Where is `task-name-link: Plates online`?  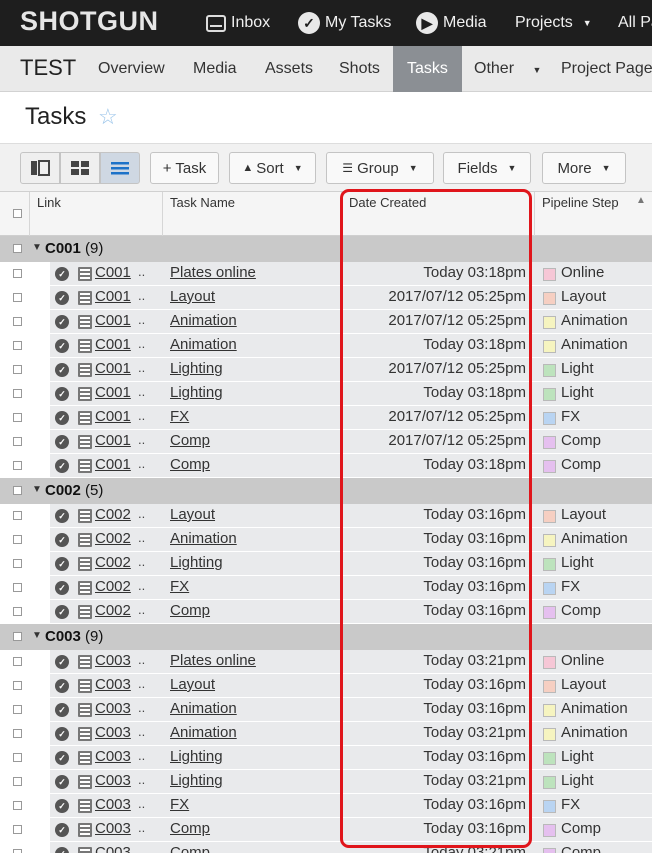 task-name-link: Plates online is located at coordinates (213, 272).